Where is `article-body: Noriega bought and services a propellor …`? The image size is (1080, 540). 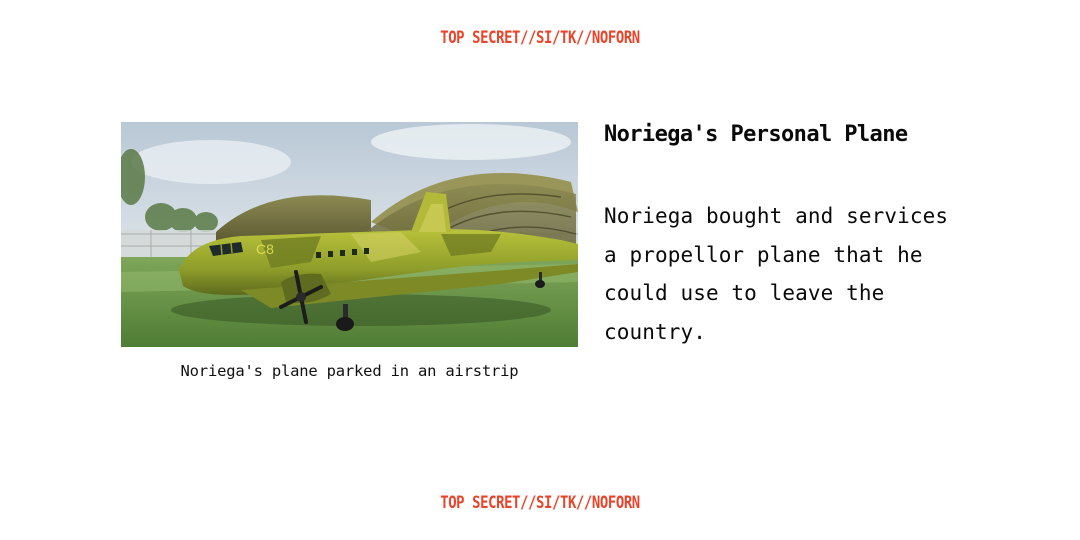
article-body: Noriega bought and services a propellor … is located at coordinates (776, 274).